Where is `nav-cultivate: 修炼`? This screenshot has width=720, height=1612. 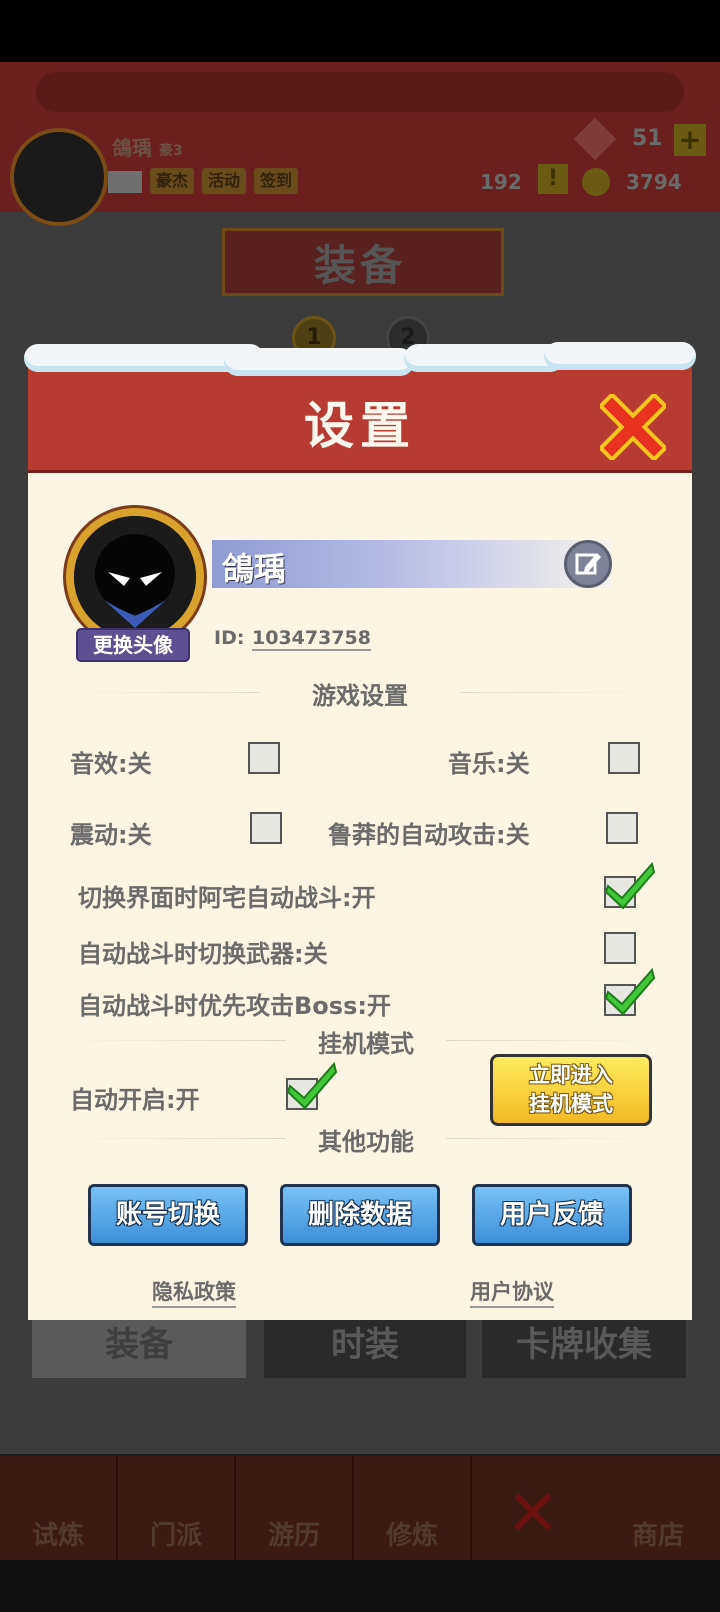 nav-cultivate: 修炼 is located at coordinates (413, 1508).